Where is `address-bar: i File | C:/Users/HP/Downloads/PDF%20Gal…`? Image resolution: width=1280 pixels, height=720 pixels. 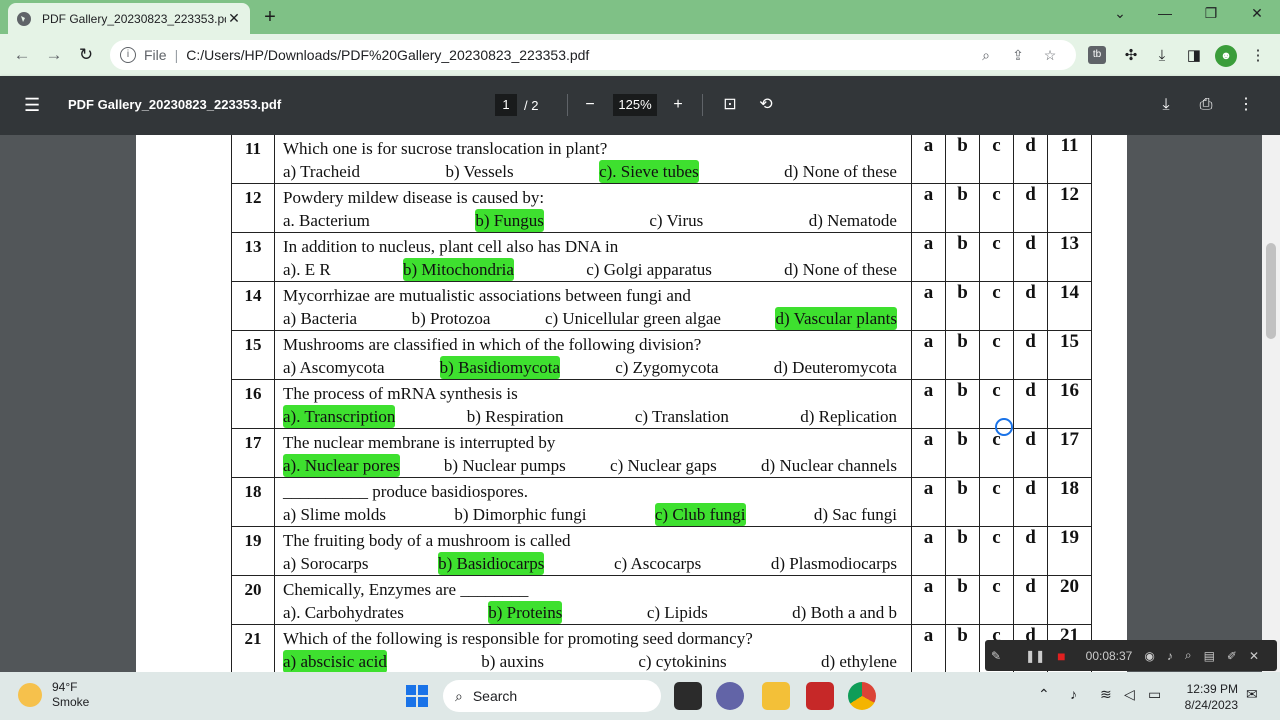 address-bar: i File | C:/Users/HP/Downloads/PDF%20Gal… is located at coordinates (593, 55).